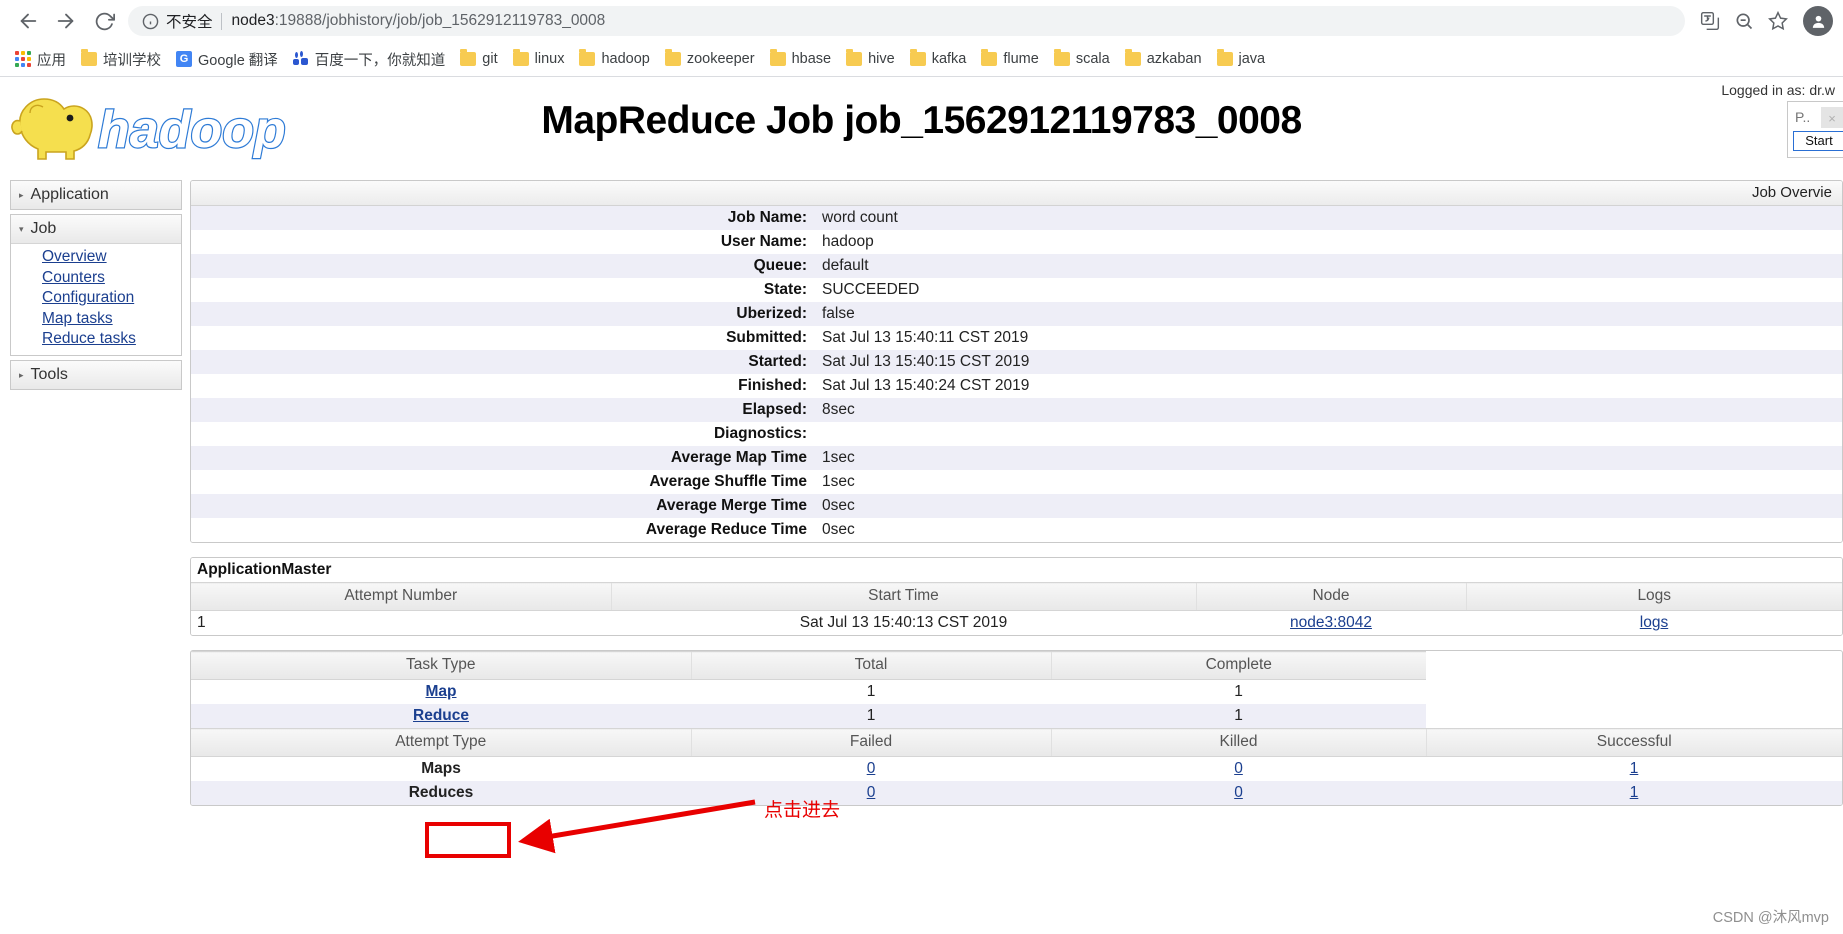  Describe the element at coordinates (1238, 665) in the screenshot. I see `column-complete: Complete` at that location.